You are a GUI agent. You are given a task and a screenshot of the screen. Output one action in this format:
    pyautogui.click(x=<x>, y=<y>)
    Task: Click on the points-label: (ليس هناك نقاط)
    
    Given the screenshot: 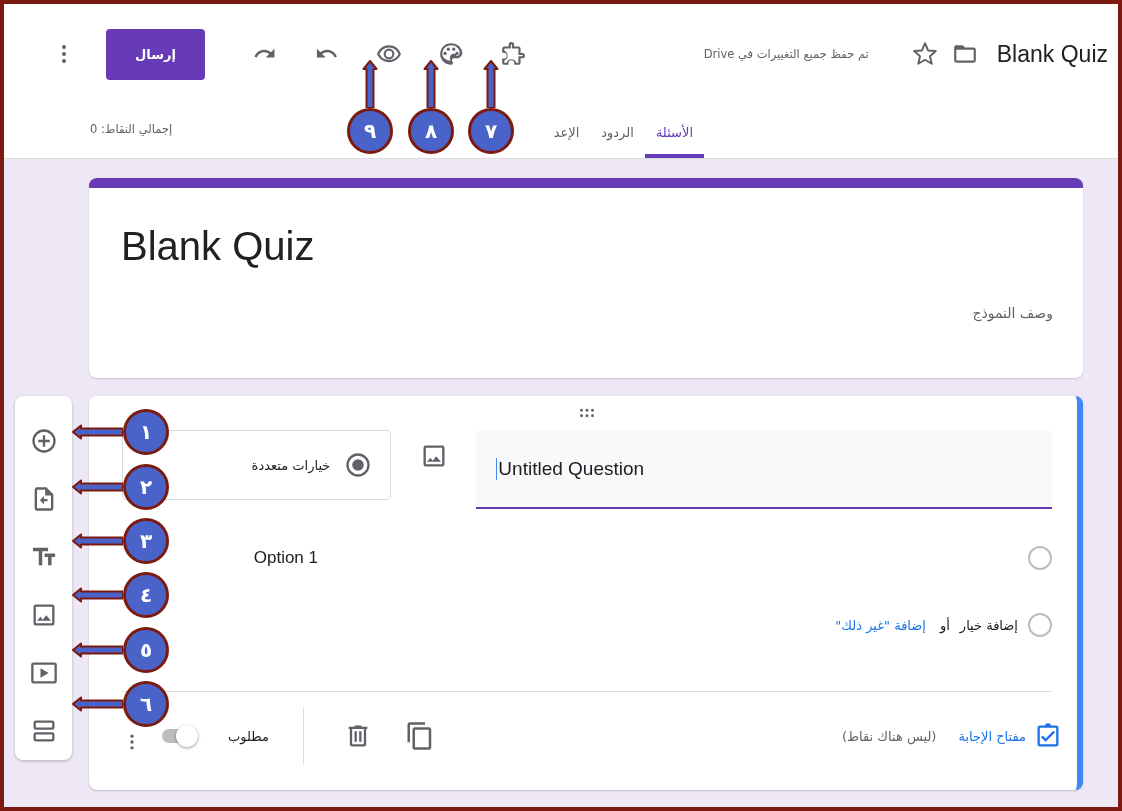 What is the action you would take?
    pyautogui.click(x=889, y=736)
    